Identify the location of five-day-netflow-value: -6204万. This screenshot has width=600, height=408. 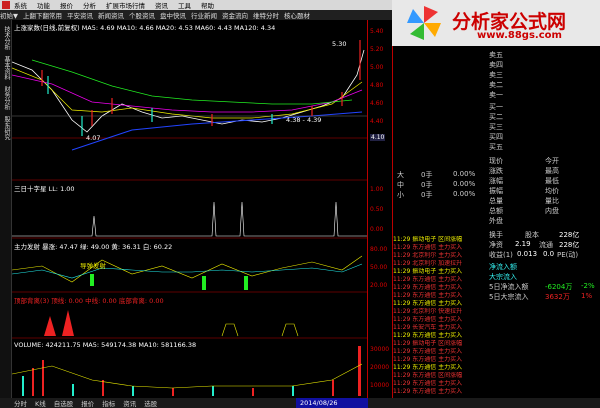
(559, 287).